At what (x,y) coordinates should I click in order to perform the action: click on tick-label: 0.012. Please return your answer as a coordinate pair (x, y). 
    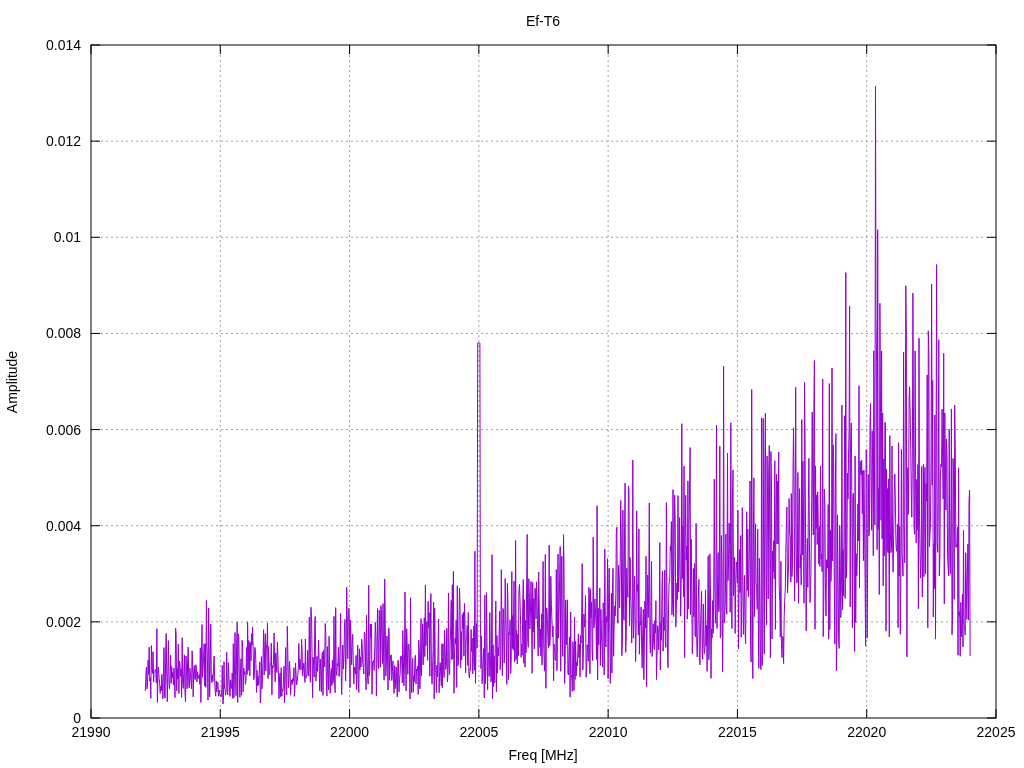
    Looking at the image, I should click on (63, 141).